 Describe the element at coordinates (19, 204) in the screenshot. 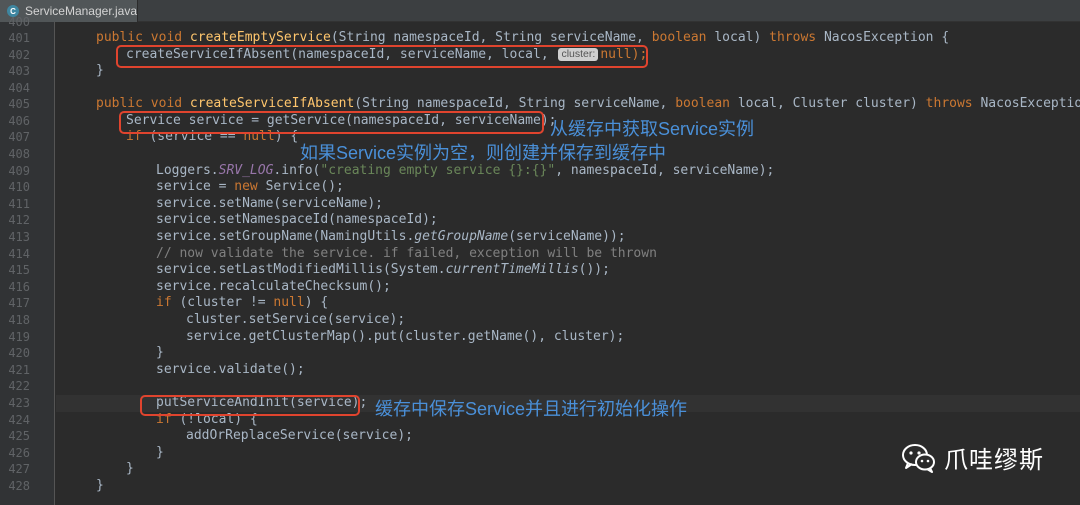

I see `line-number: 411` at that location.